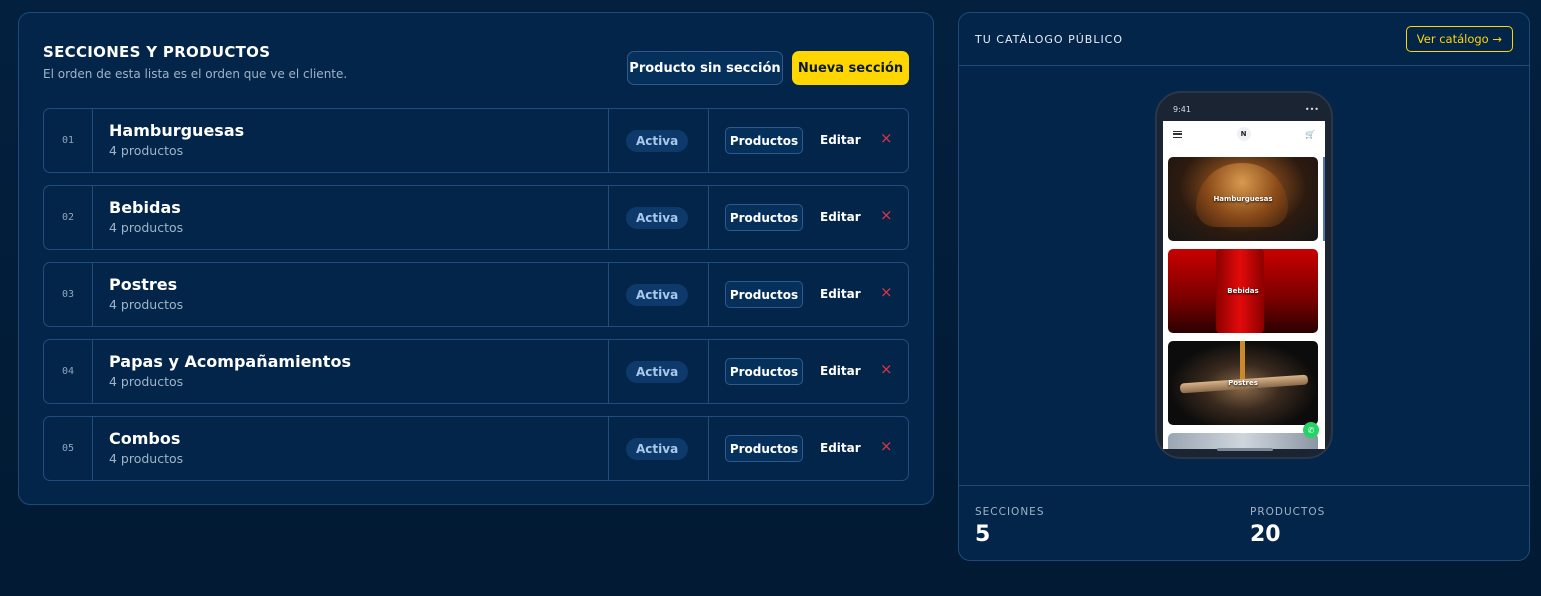  Describe the element at coordinates (1311, 109) in the screenshot. I see `phone-signal-icon: •••` at that location.